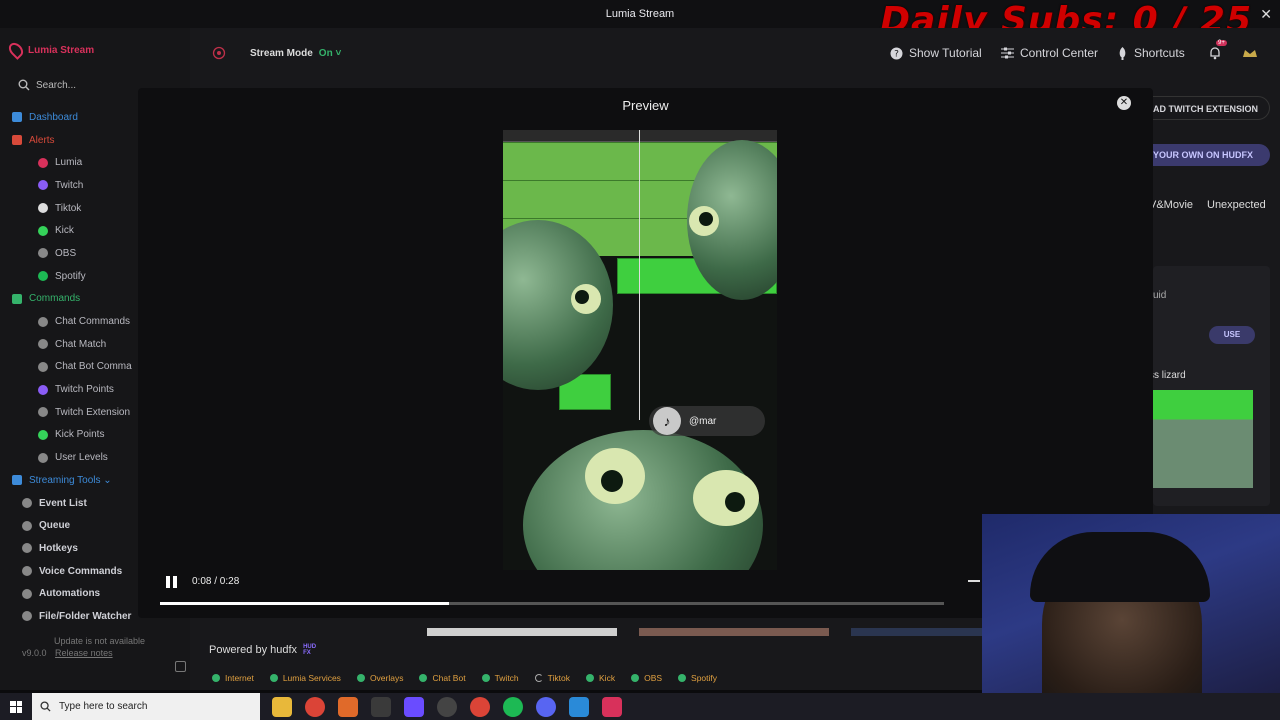 The width and height of the screenshot is (1280, 720). What do you see at coordinates (85, 616) in the screenshot?
I see `sidebar-item-label: File/Folder Watcher` at bounding box center [85, 616].